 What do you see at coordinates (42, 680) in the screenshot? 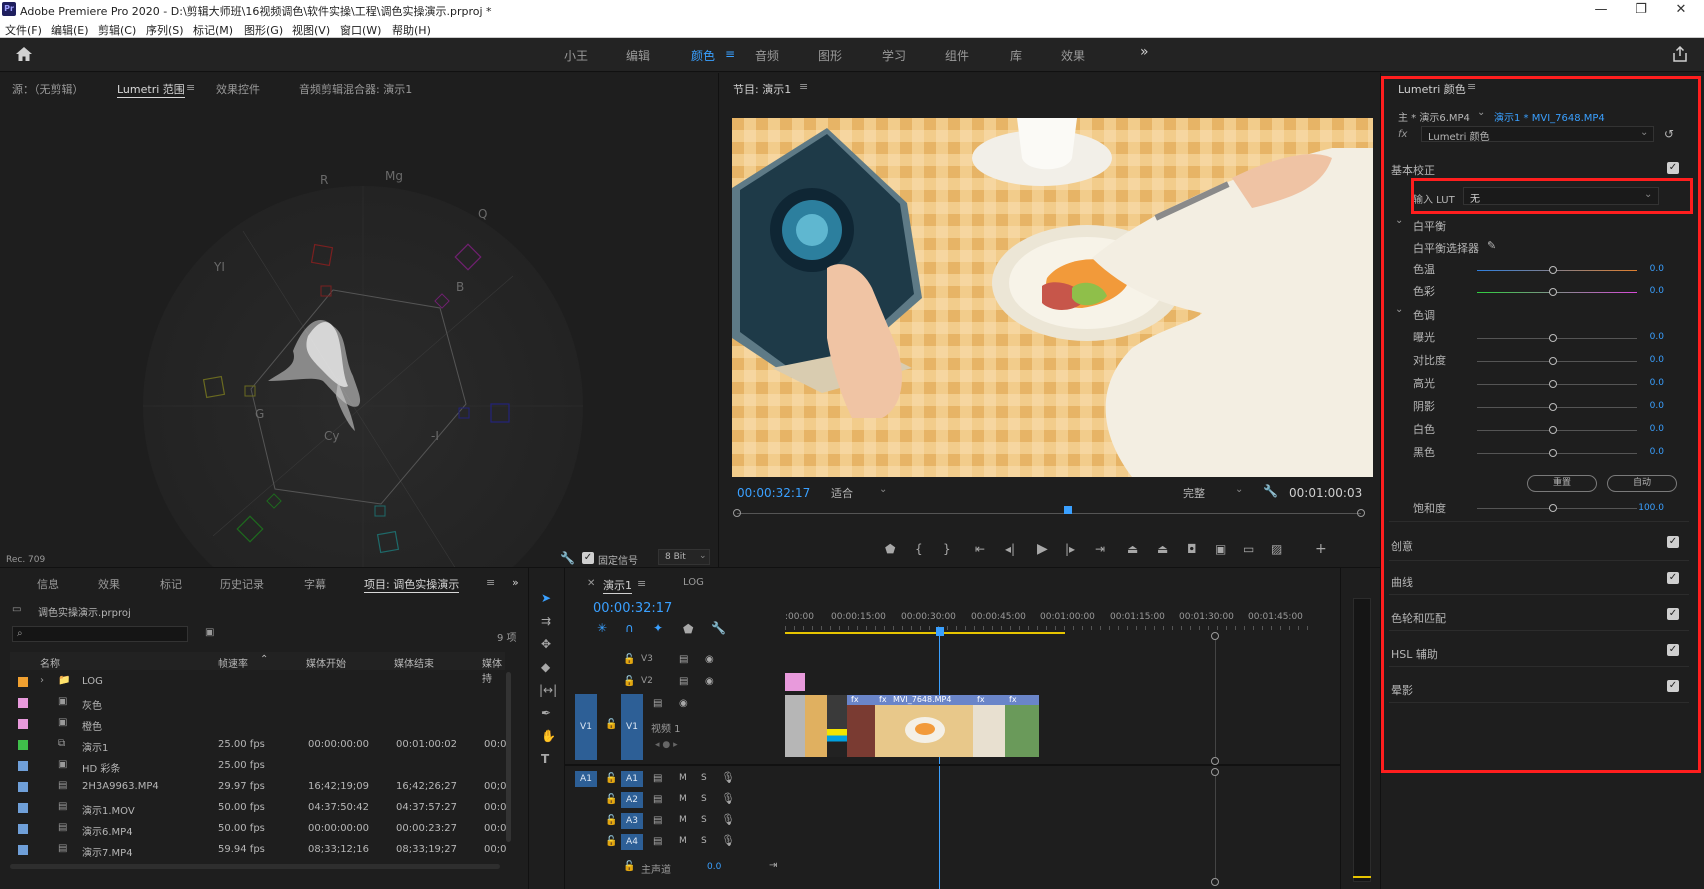
I see `chevron-right-icon: ›` at bounding box center [42, 680].